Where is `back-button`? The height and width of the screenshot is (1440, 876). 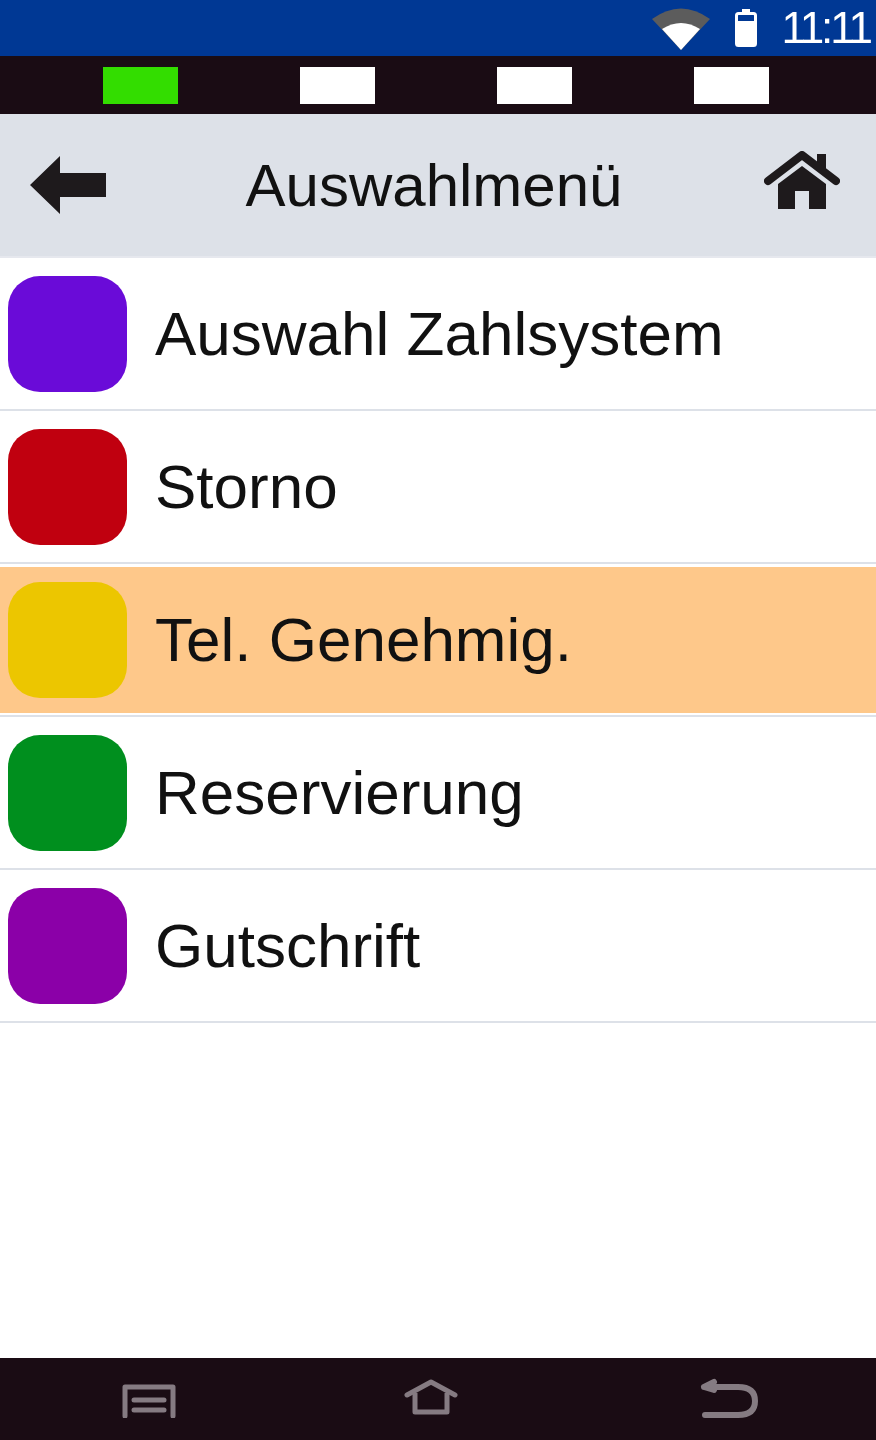 back-button is located at coordinates (68, 185).